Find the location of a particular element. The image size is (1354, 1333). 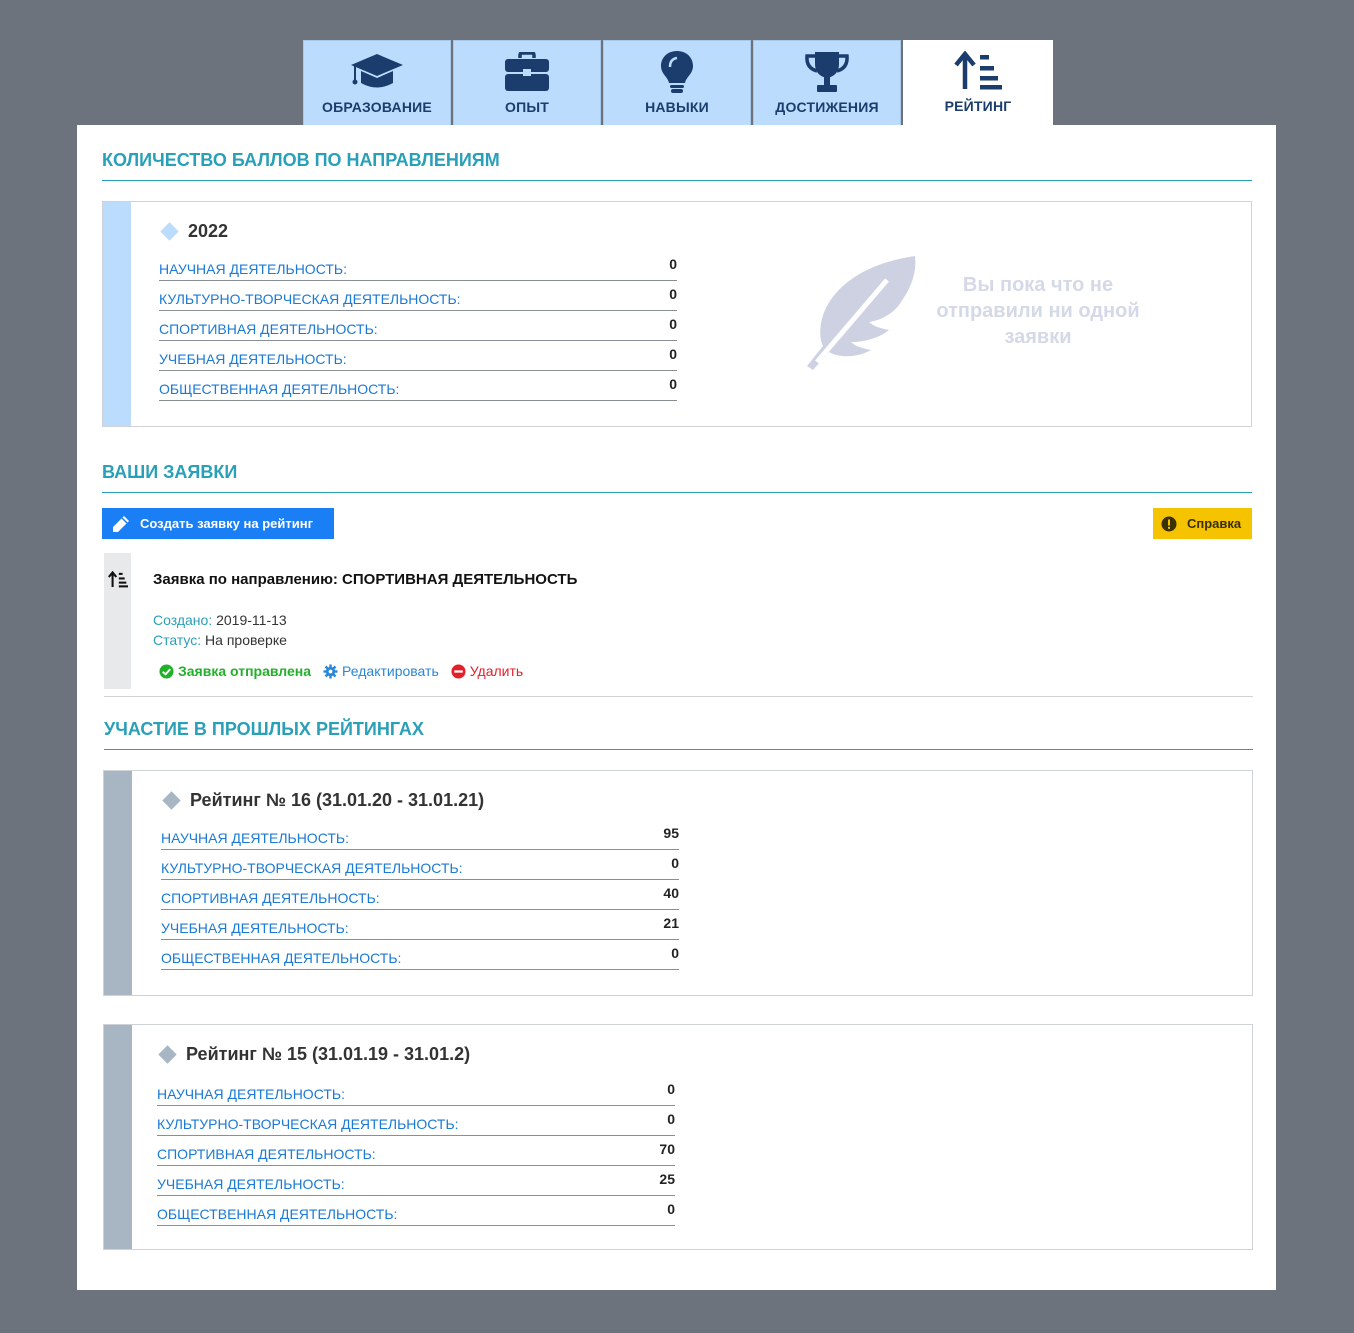

scores-section-title: КОЛИЧЕСТВО БАЛЛОВ ПО НАПРАВЛЕНИЯМ is located at coordinates (677, 165).